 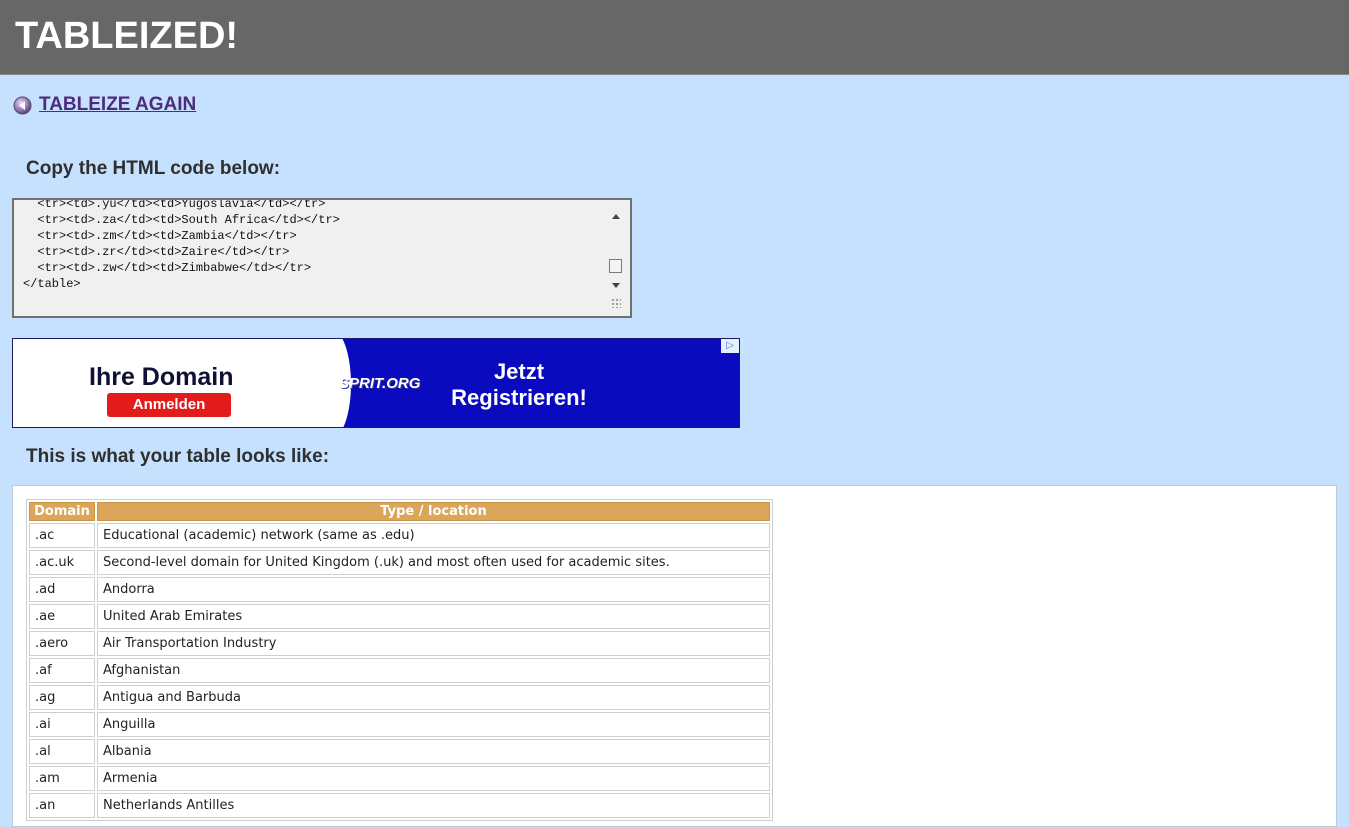 I want to click on page-title: TABLEIZED!, so click(x=127, y=36).